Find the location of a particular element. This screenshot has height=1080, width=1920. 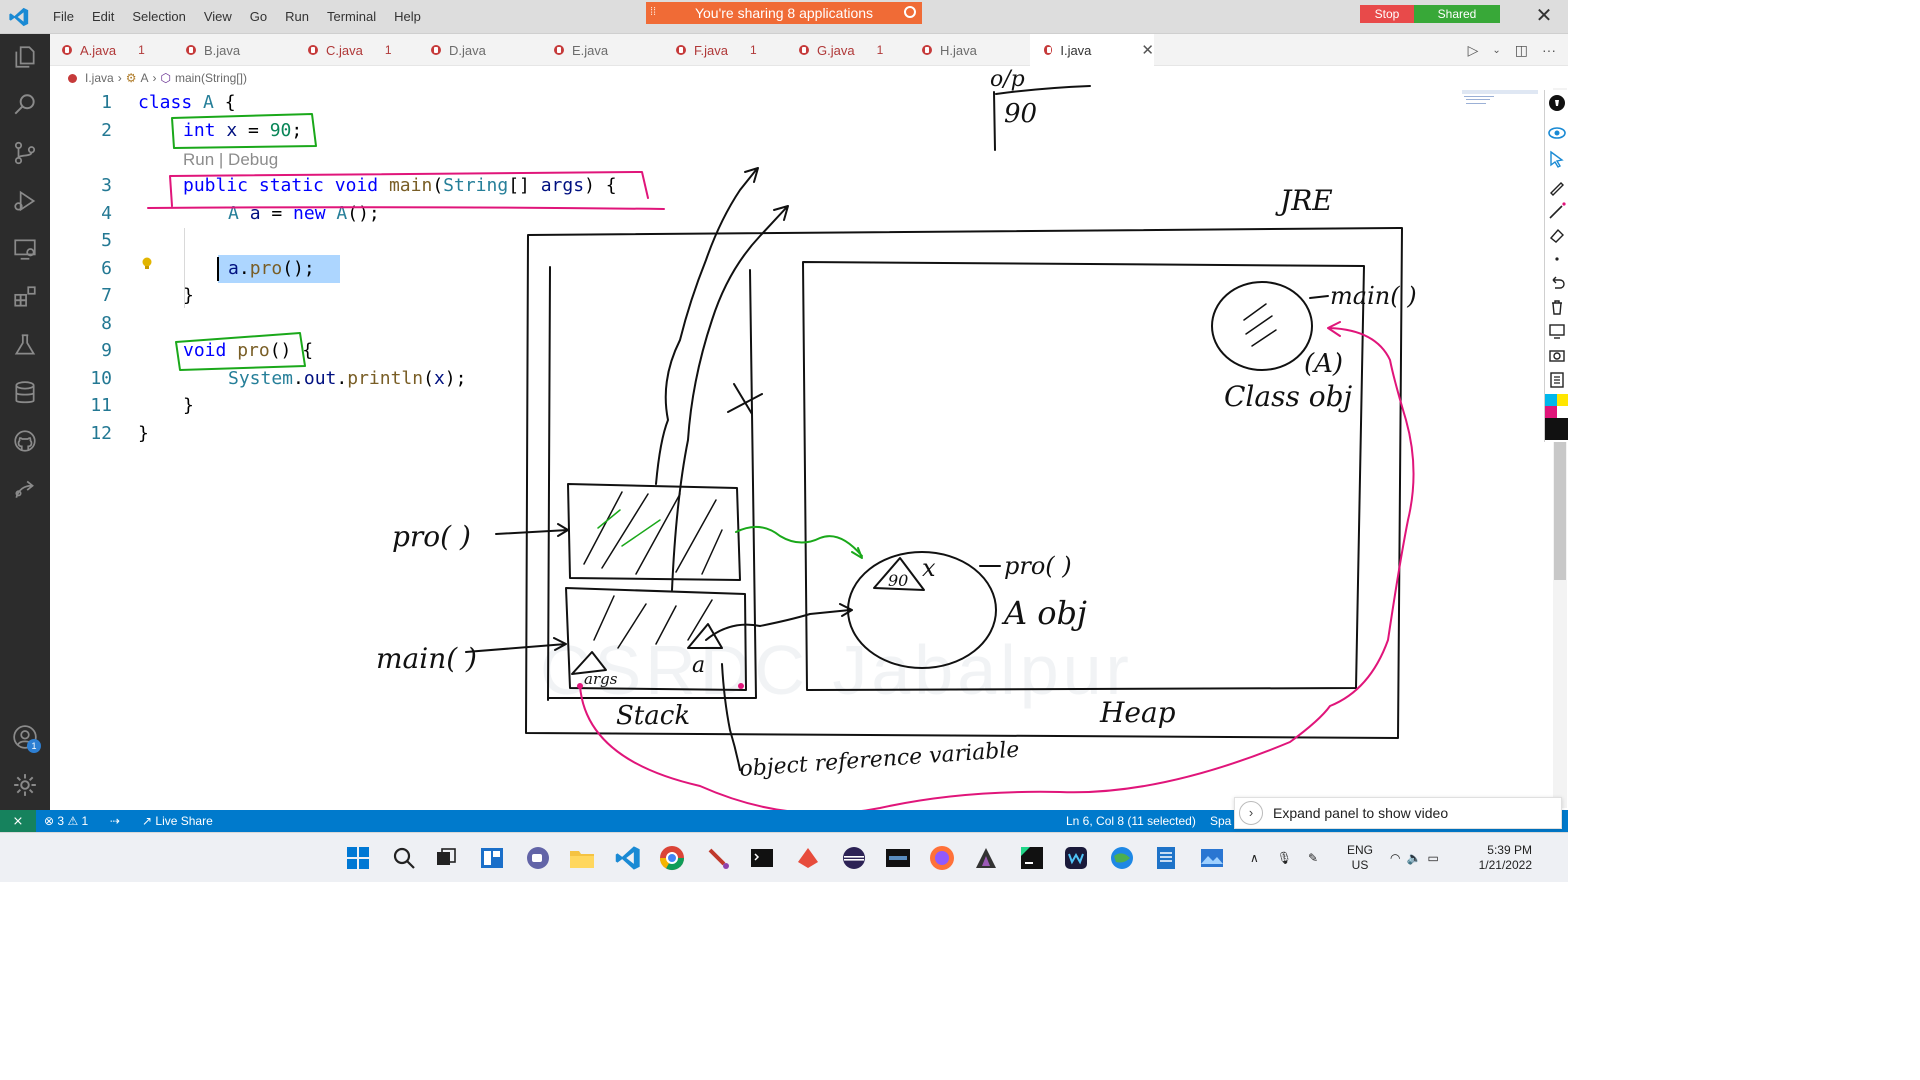

code-line-9: void pro() { is located at coordinates (248, 350).